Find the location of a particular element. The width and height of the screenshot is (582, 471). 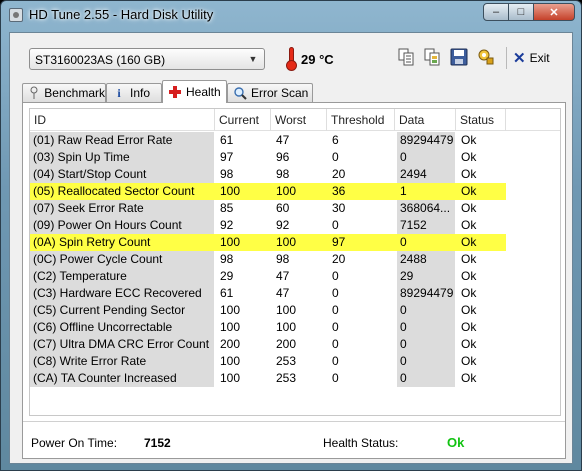

smart-id-cell: (03) Spin Up Time is located at coordinates (122, 157).